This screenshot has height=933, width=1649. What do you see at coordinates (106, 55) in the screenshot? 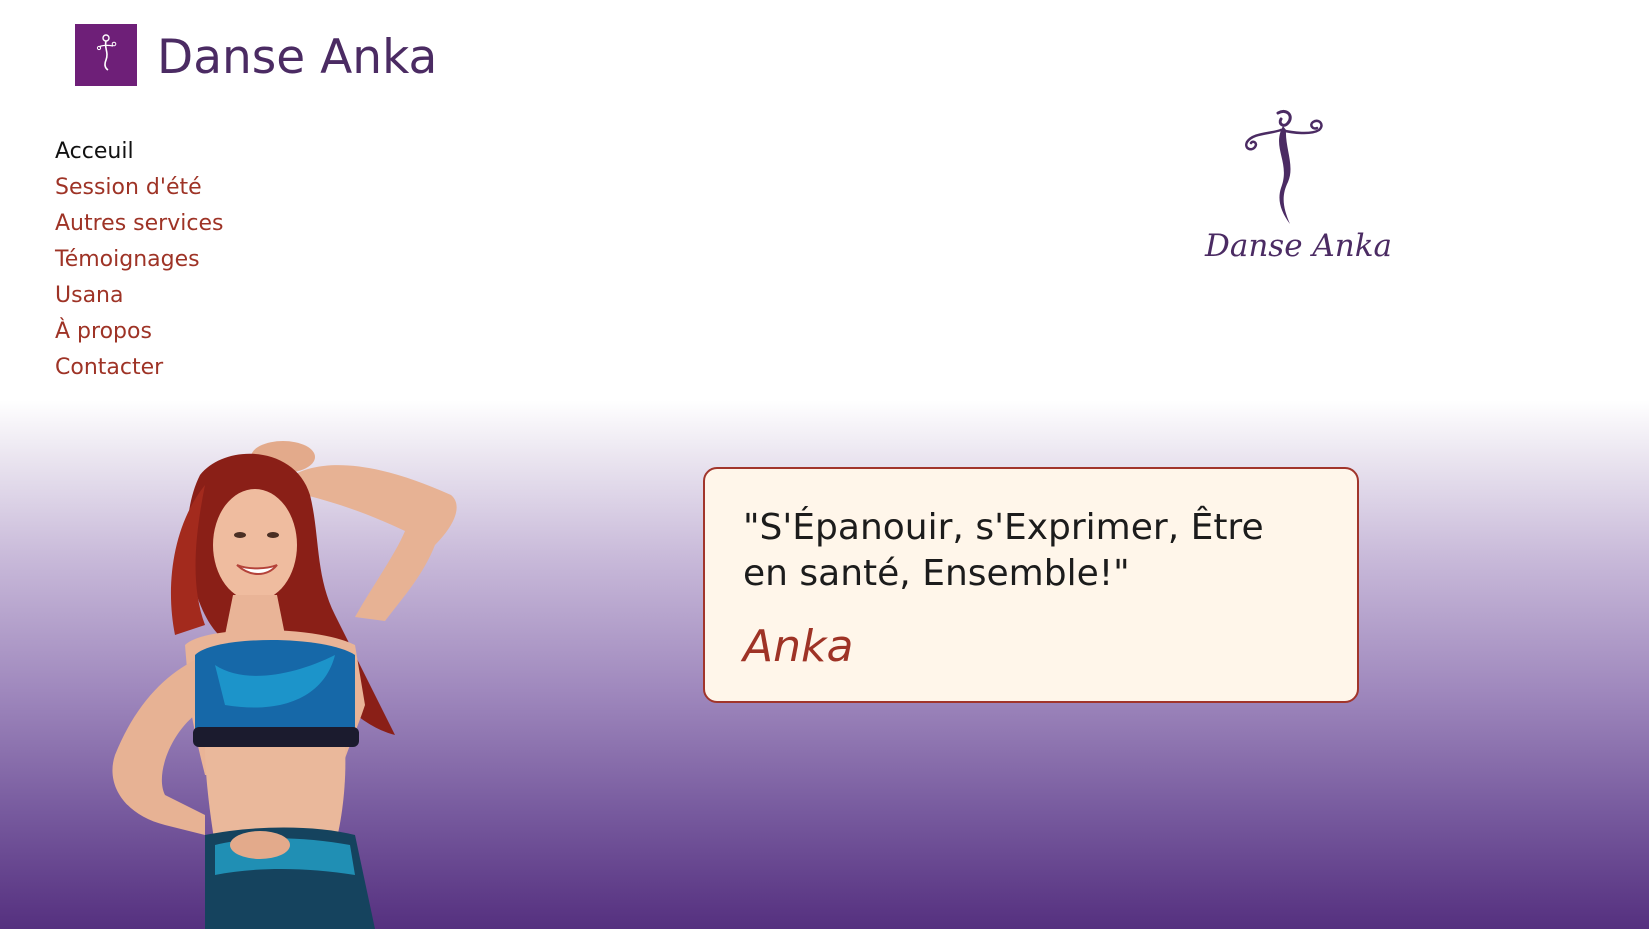
I see `brand-logo-icon` at bounding box center [106, 55].